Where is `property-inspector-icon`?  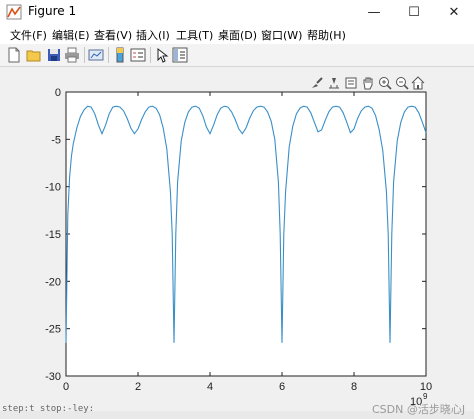
property-inspector-icon is located at coordinates (180, 55).